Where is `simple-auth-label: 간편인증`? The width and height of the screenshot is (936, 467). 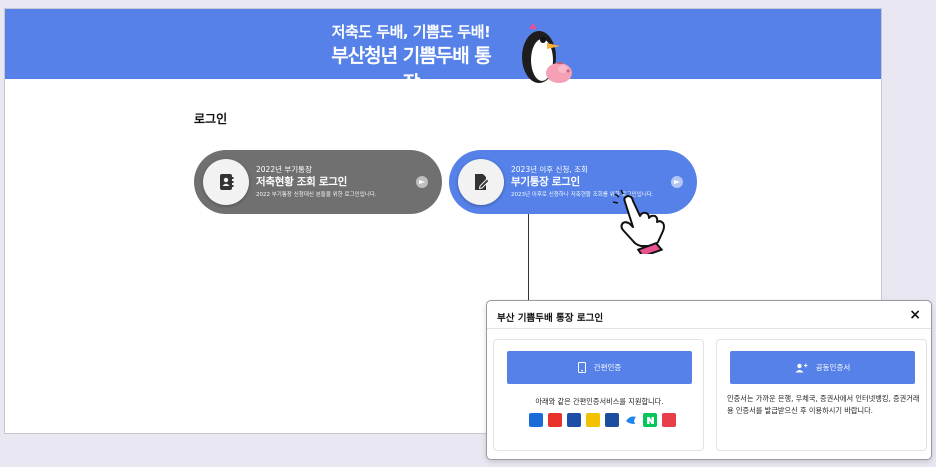
simple-auth-label: 간편인증 is located at coordinates (607, 367).